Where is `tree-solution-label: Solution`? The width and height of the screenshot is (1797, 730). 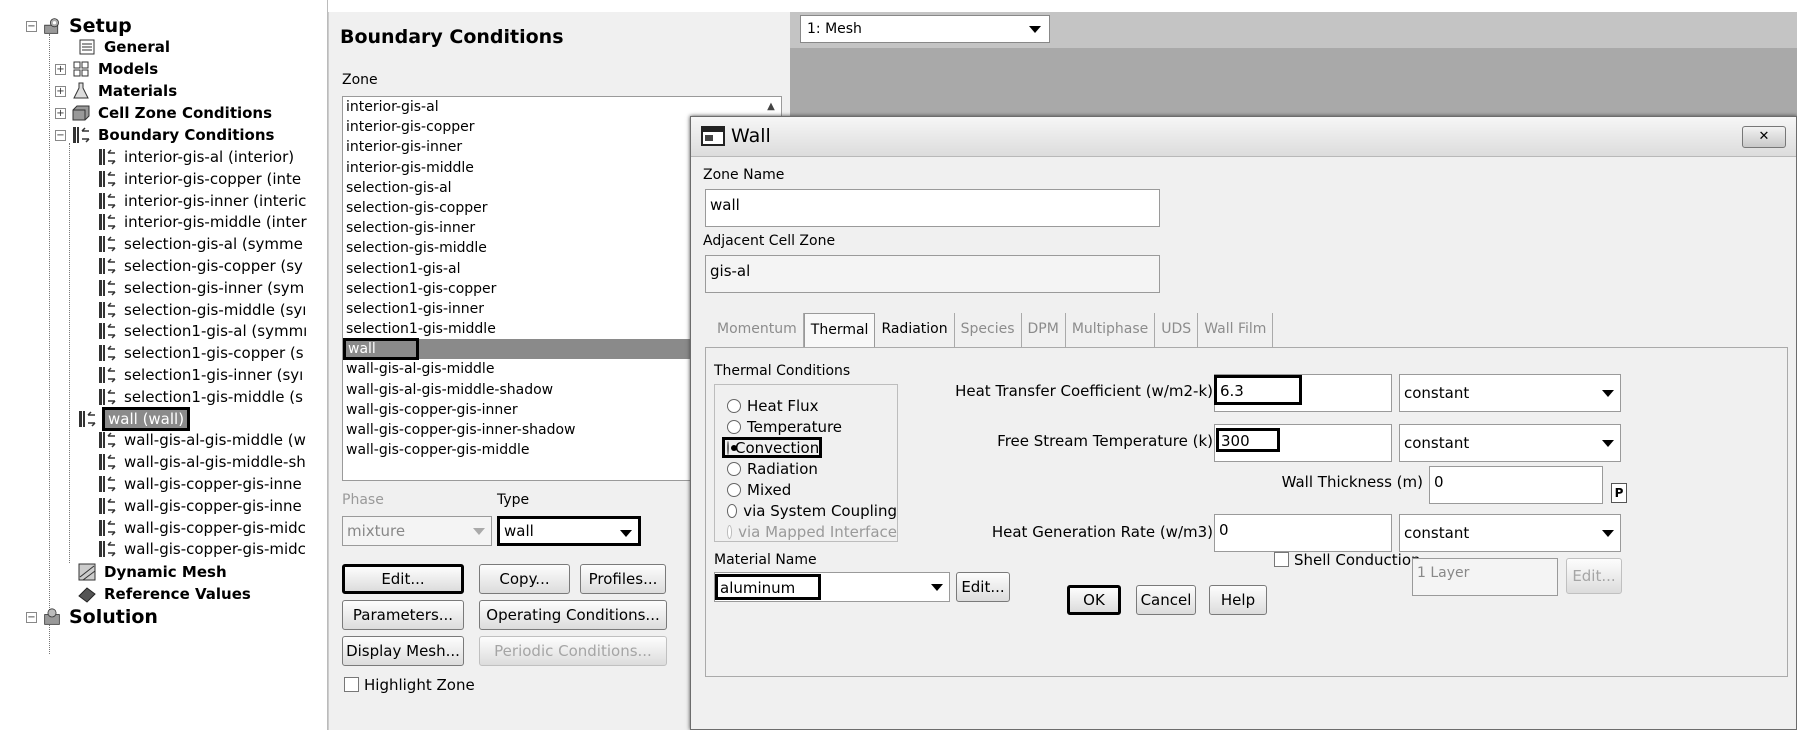 tree-solution-label: Solution is located at coordinates (113, 617).